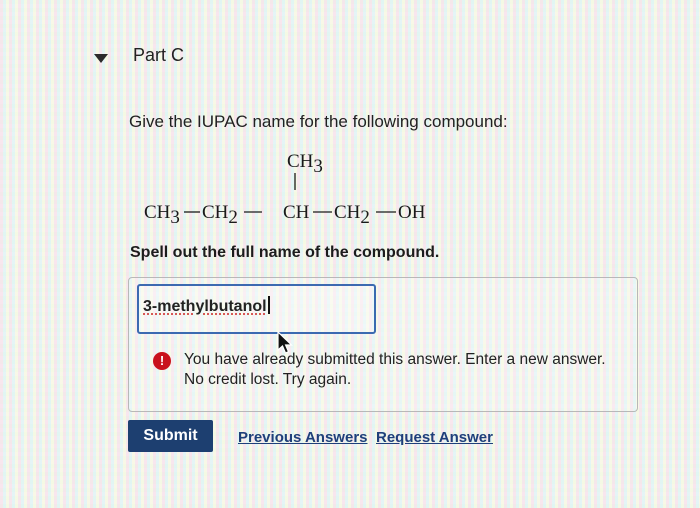  What do you see at coordinates (170, 436) in the screenshot?
I see `submit-button: Submit` at bounding box center [170, 436].